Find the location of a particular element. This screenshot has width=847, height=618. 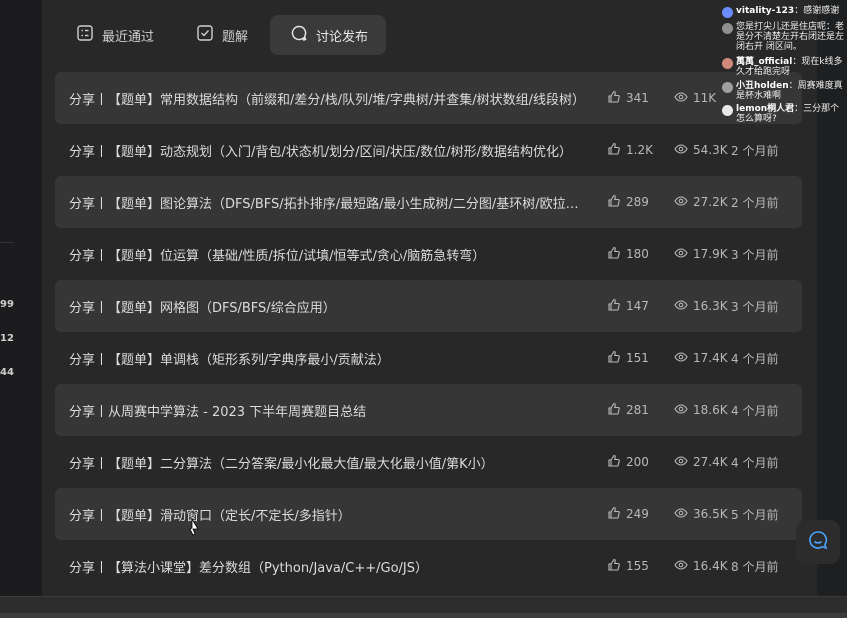

like-count: 200 is located at coordinates (628, 462).